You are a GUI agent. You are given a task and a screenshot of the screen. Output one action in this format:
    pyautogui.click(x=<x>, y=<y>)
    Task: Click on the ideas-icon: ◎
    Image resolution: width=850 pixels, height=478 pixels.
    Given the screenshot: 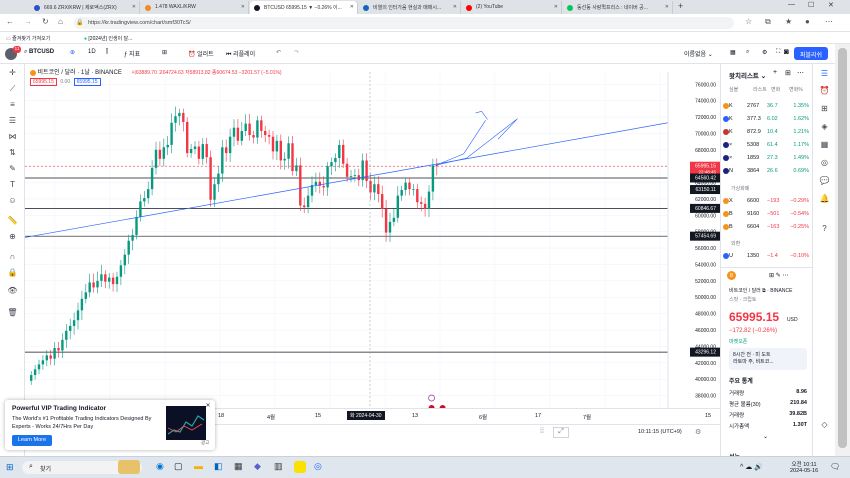 What is the action you would take?
    pyautogui.click(x=824, y=163)
    